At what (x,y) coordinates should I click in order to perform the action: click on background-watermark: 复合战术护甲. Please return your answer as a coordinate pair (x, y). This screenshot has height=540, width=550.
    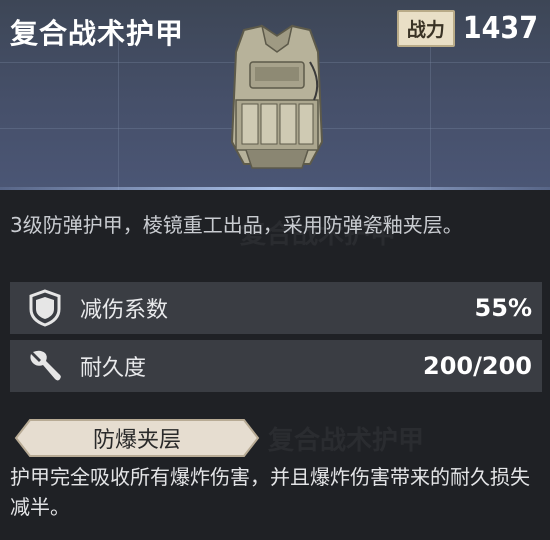
    Looking at the image, I should click on (346, 441).